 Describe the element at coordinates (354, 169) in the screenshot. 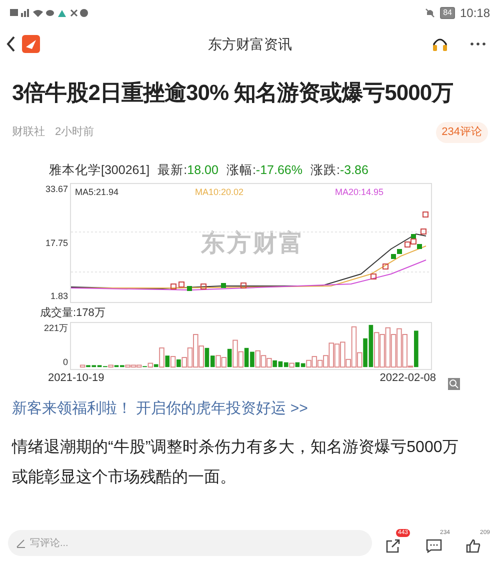

I see `change-amount-value: -3.86` at that location.